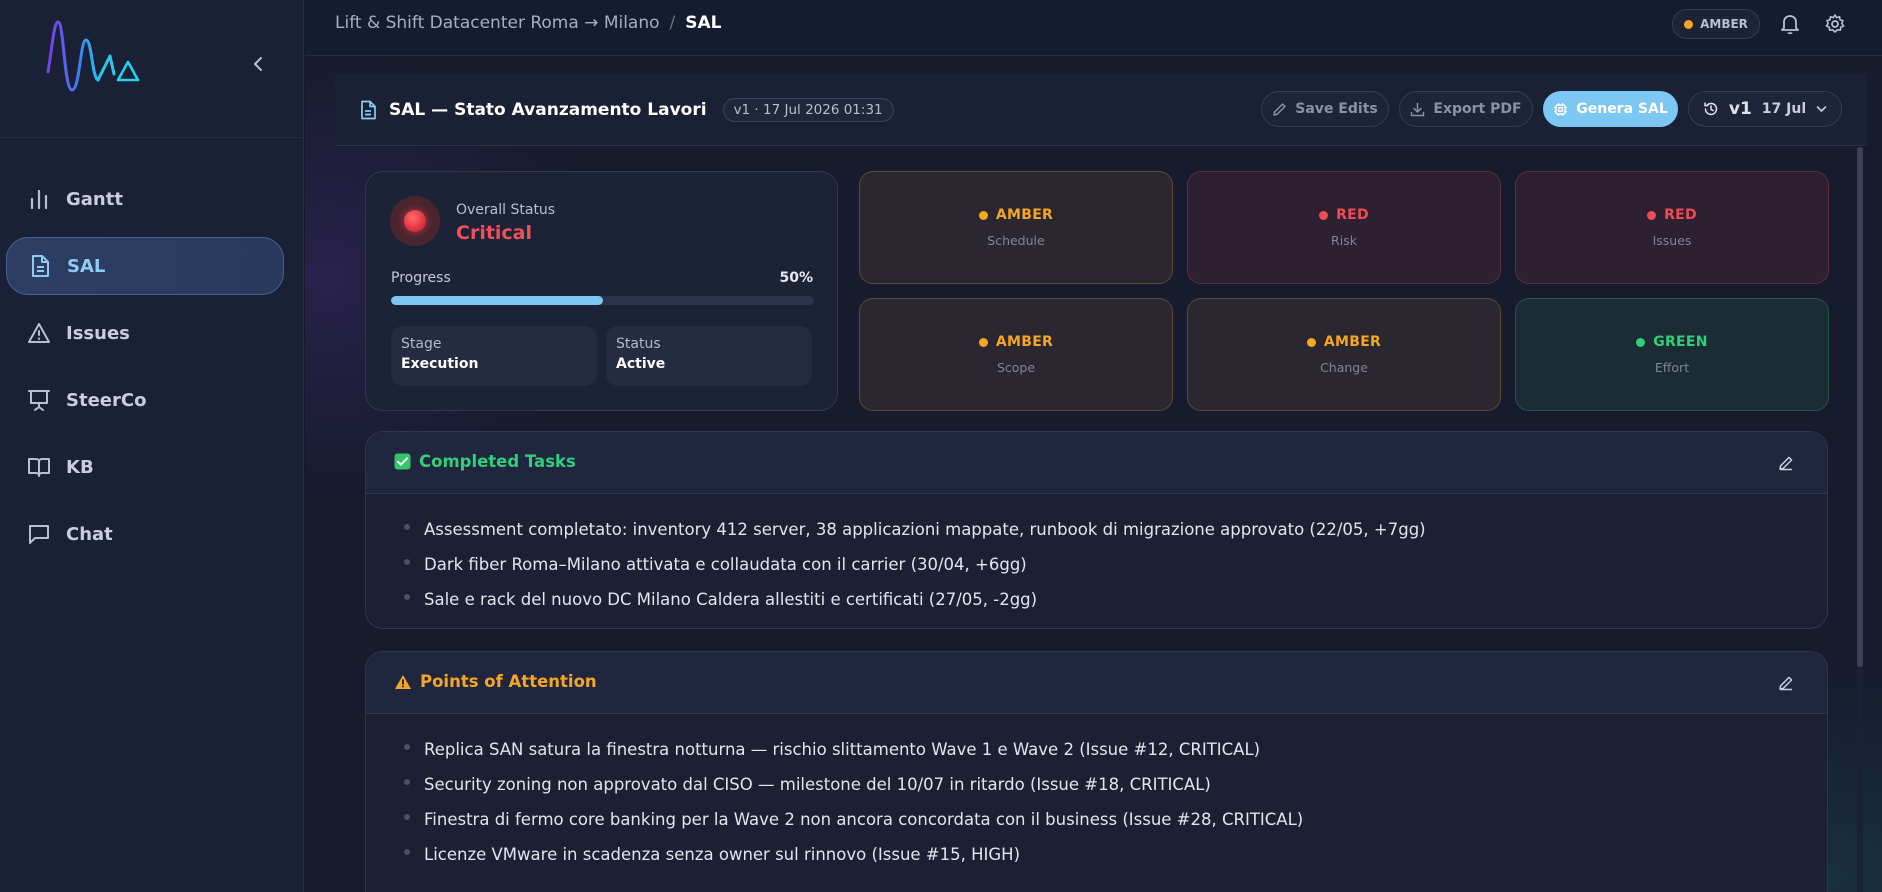 The width and height of the screenshot is (1882, 892). I want to click on rag-status: RED, so click(1352, 215).